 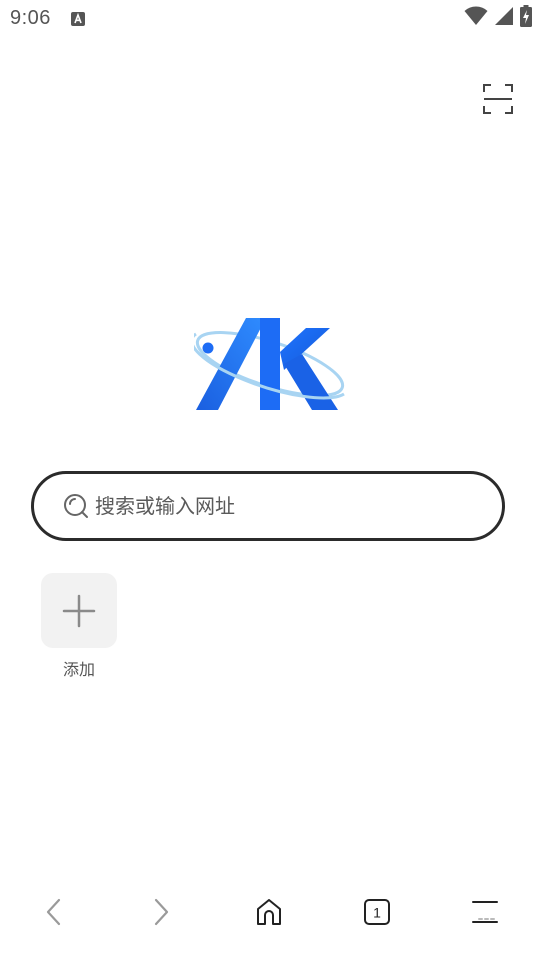 I want to click on add-shortcut-tile, so click(x=79, y=610).